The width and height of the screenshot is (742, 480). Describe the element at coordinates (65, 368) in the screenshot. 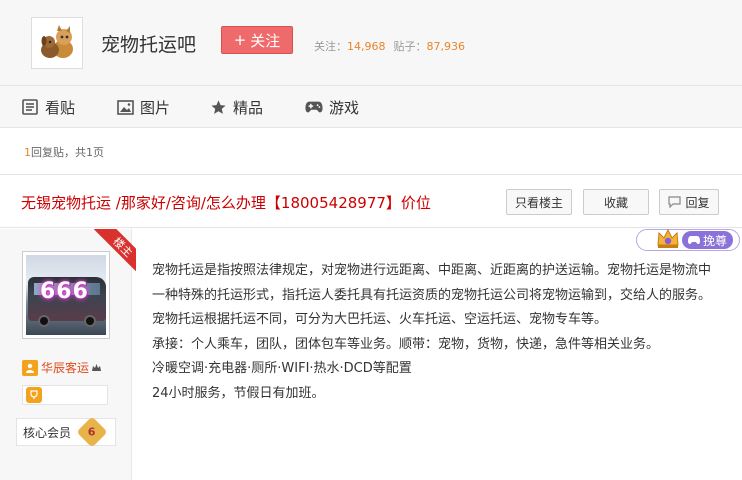

I see `author-name-label: 华辰客运` at that location.